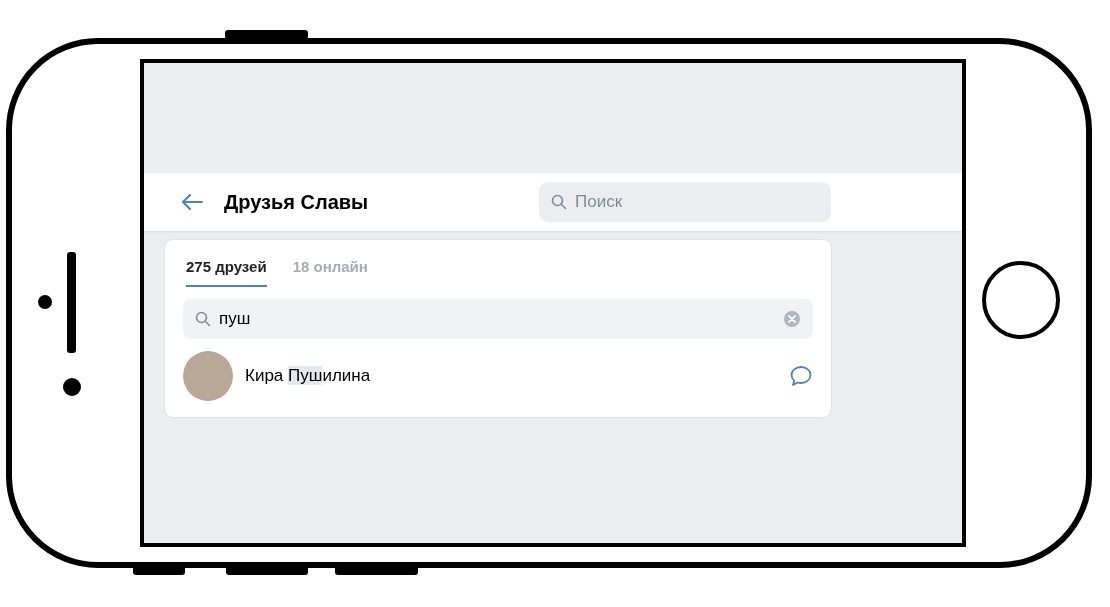  Describe the element at coordinates (801, 376) in the screenshot. I see `speech-bubble-icon` at that location.